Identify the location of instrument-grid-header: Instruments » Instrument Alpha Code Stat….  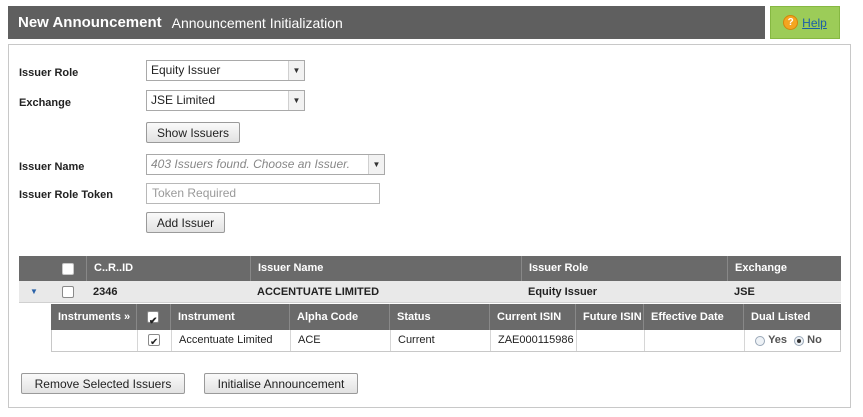
(446, 319).